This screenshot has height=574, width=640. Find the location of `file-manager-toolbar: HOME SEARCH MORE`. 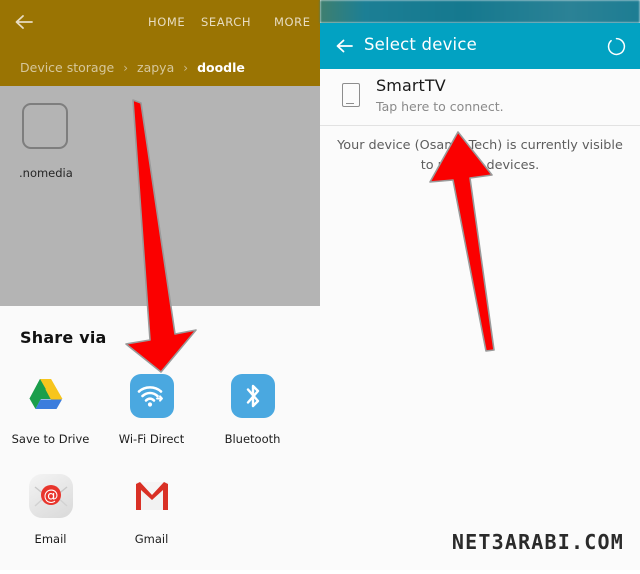

file-manager-toolbar: HOME SEARCH MORE is located at coordinates (160, 22).